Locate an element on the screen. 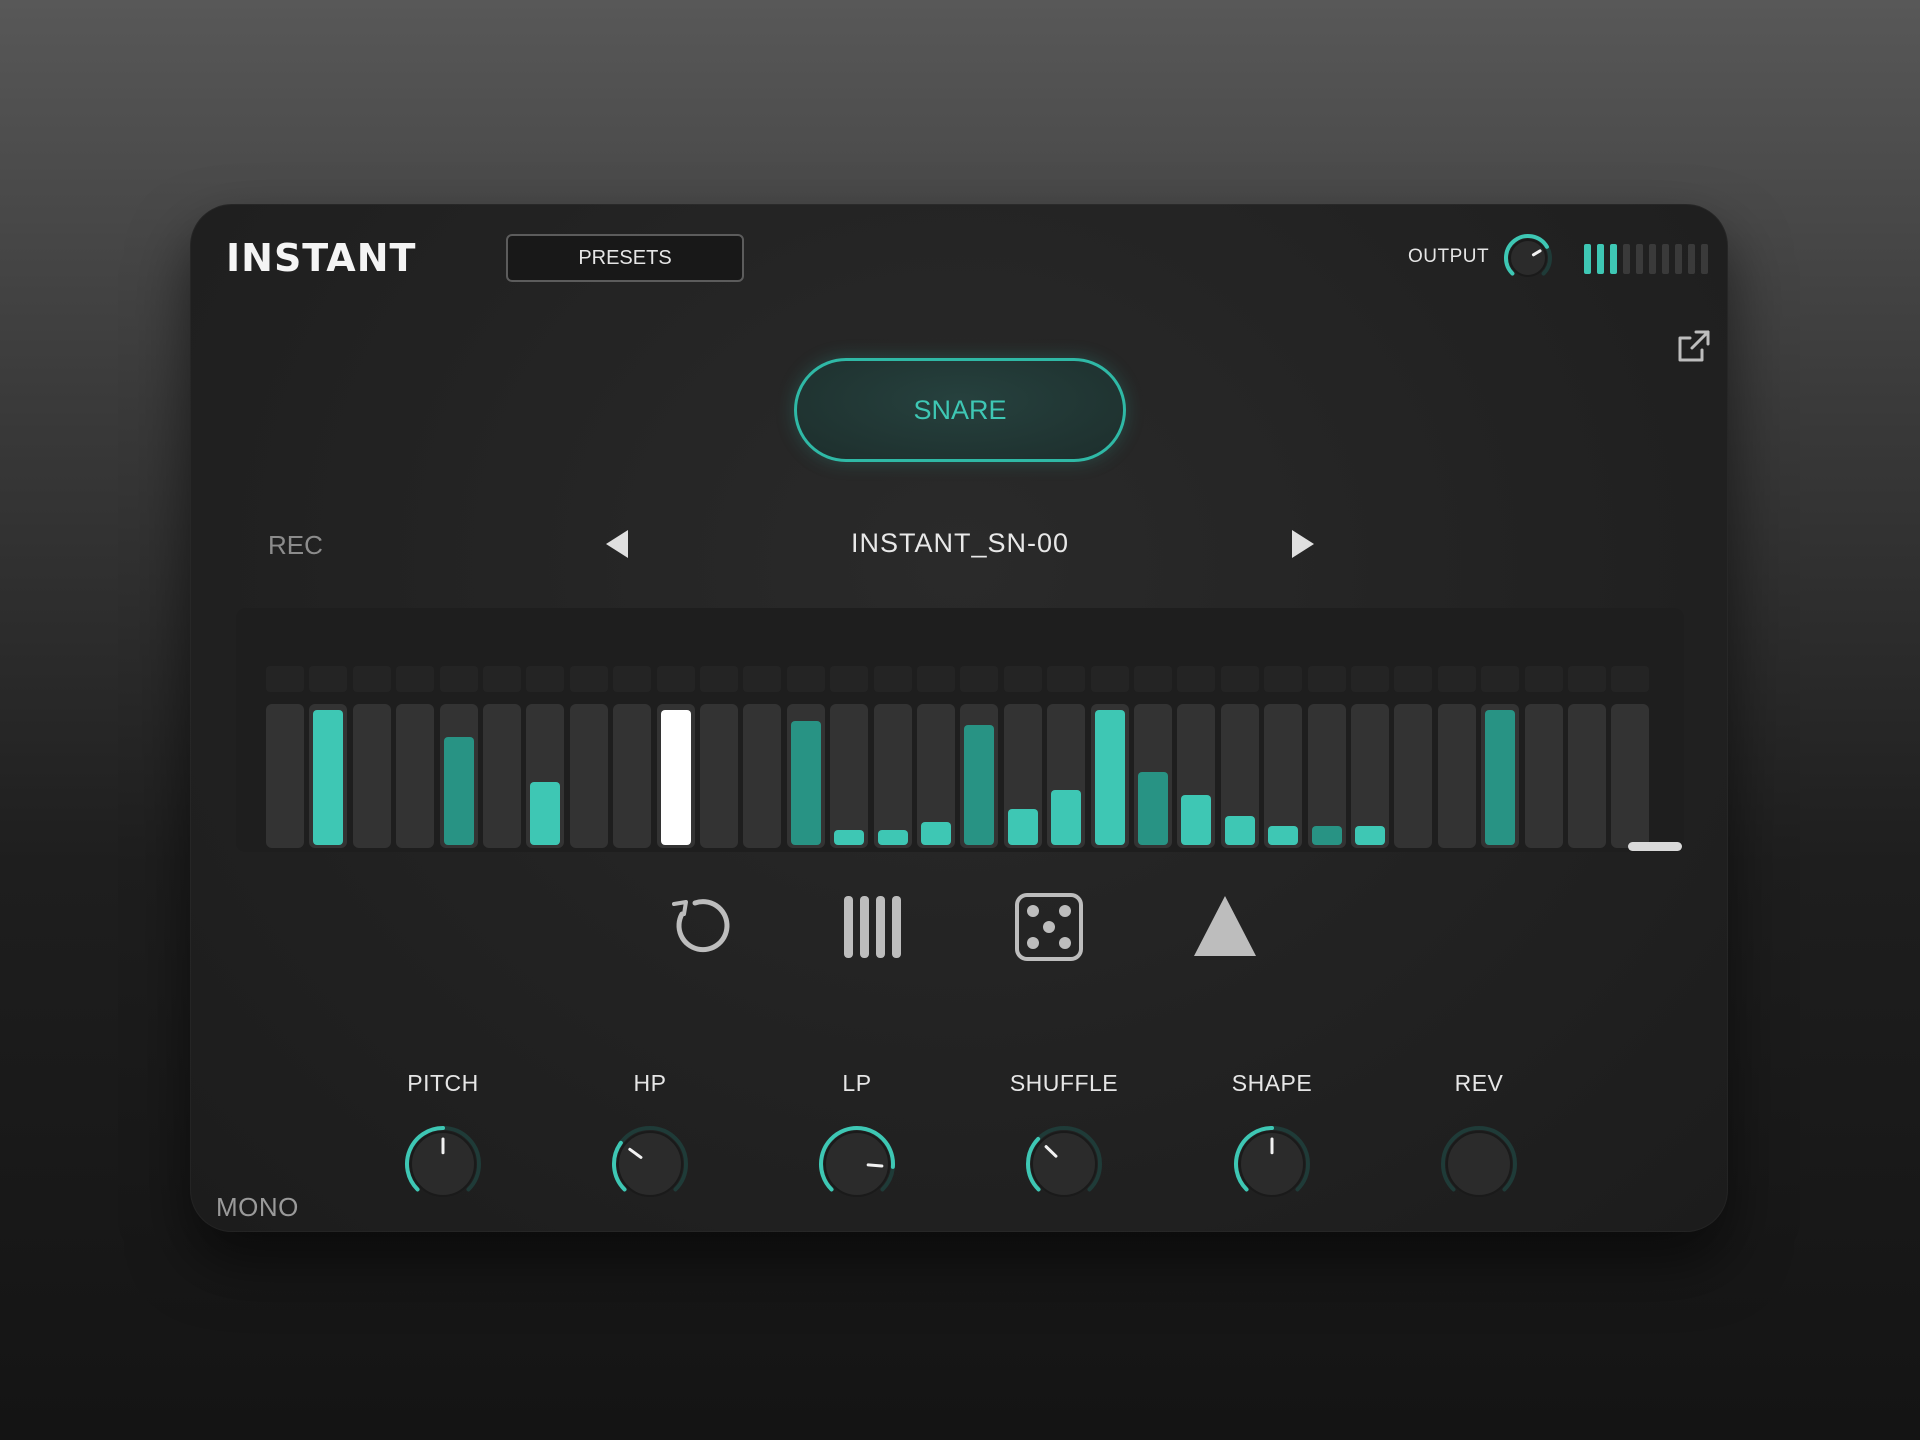 Image resolution: width=1920 pixels, height=1440 pixels. prev-sample-arrow-icon is located at coordinates (617, 544).